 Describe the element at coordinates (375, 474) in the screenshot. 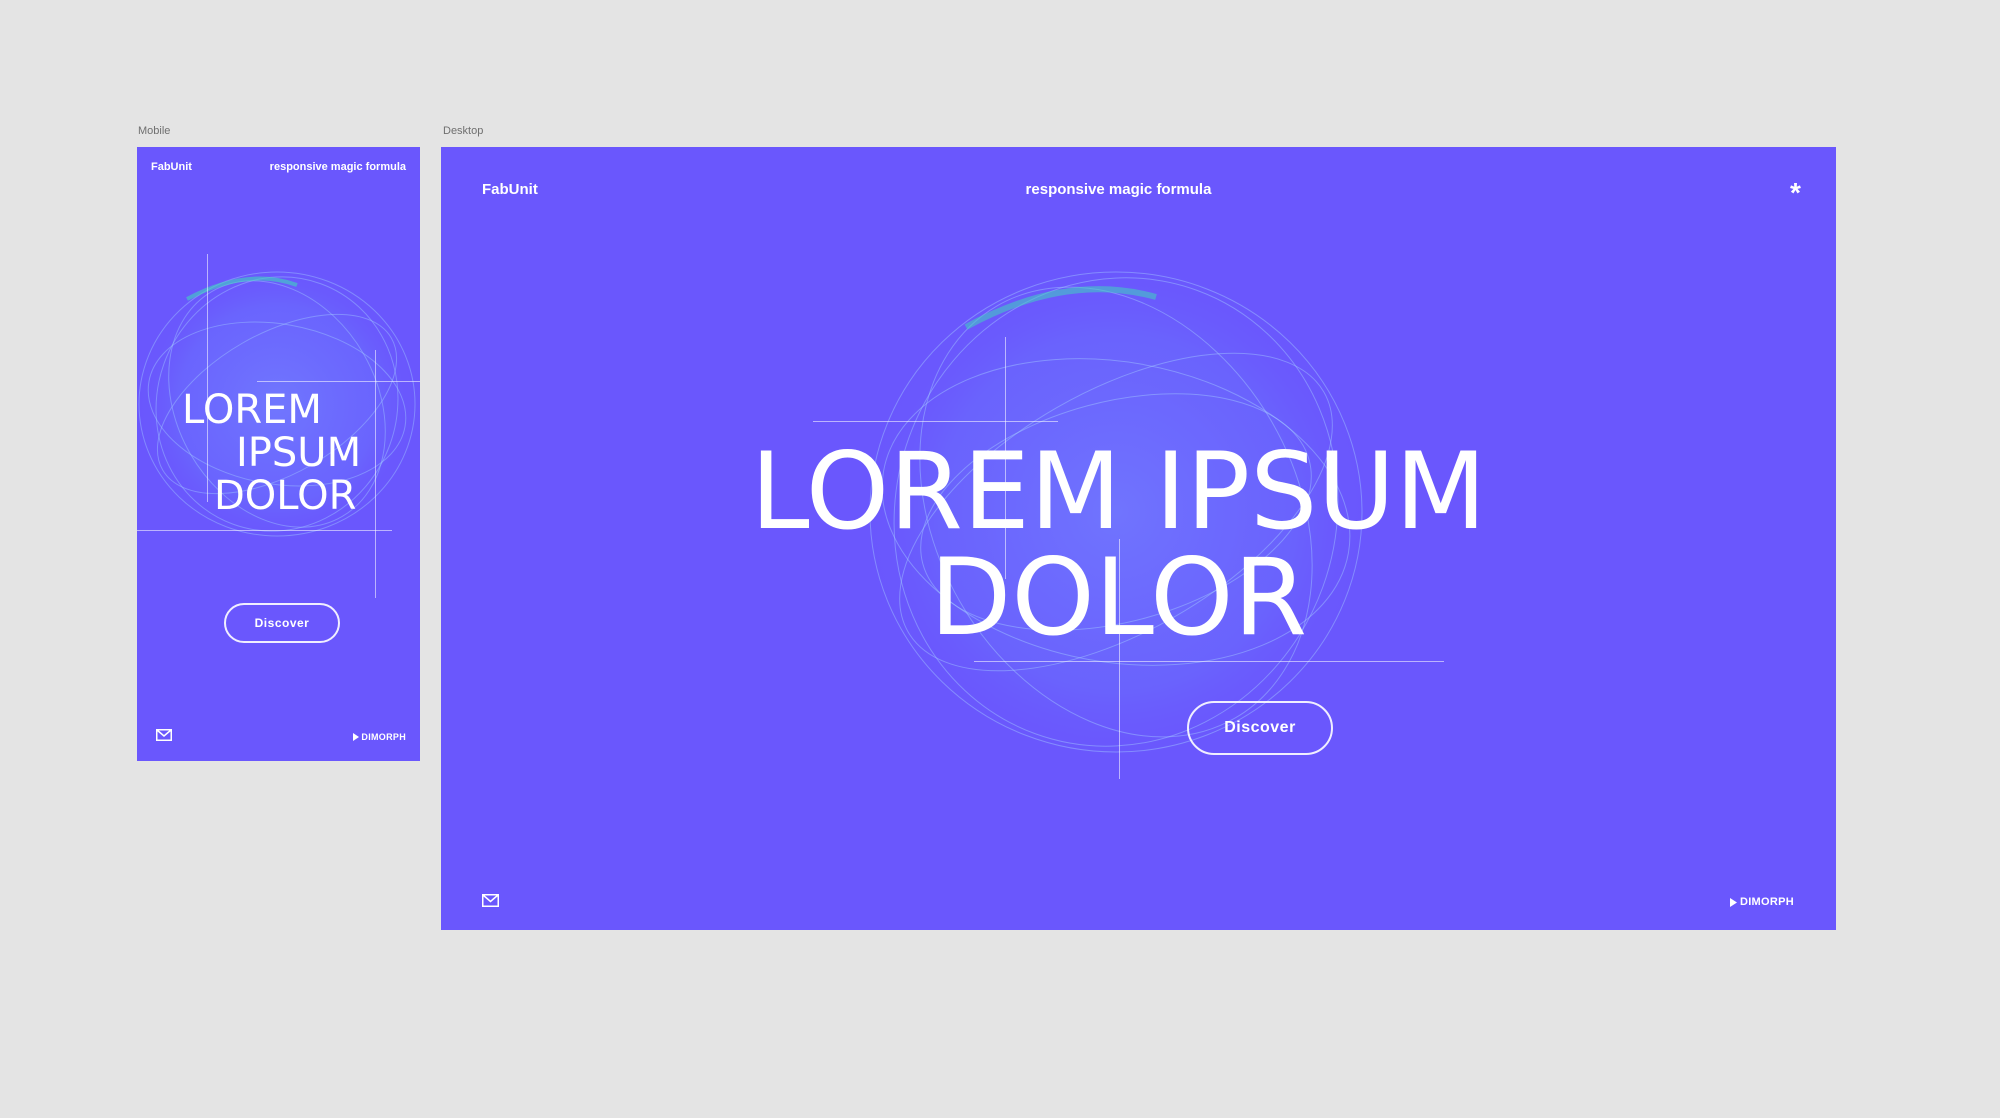

I see `guide-line-vertical` at that location.